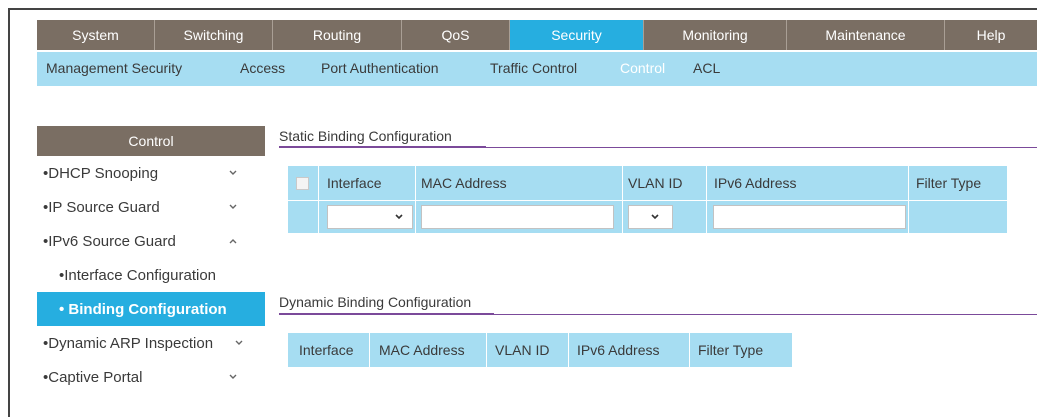 This screenshot has width=1037, height=417. I want to click on sidebar-item-binding-configuration: • Binding Configuration, so click(151, 309).